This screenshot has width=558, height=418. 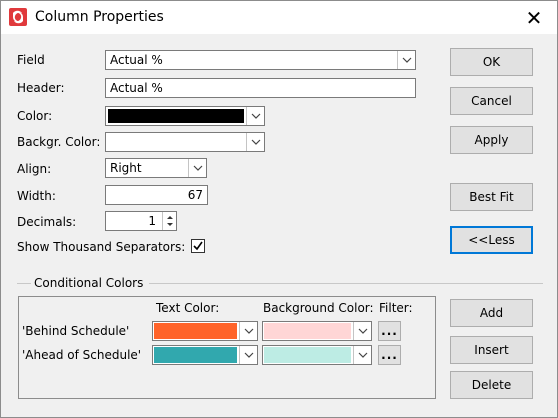 What do you see at coordinates (491, 197) in the screenshot?
I see `best-fit-button: Best Fit` at bounding box center [491, 197].